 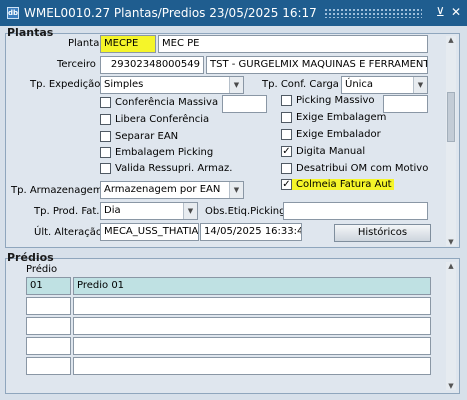 I want to click on colmeia-fatura-checkbox: ✓ Colmeia Fatura Aut, so click(x=337, y=184).